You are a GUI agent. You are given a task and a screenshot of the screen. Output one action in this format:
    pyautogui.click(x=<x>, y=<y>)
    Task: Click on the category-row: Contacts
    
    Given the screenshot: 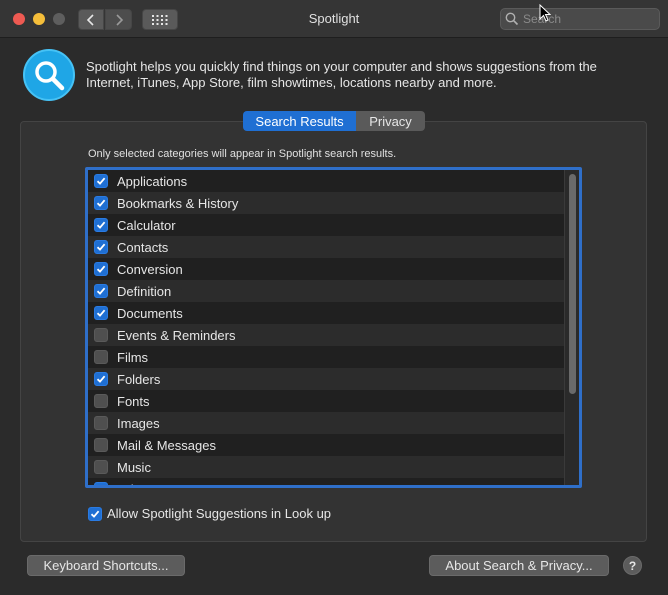 What is the action you would take?
    pyautogui.click(x=326, y=247)
    